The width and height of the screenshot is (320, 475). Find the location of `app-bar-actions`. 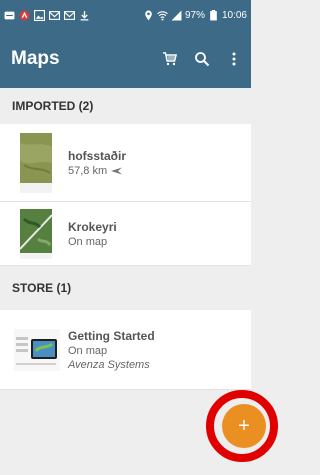

app-bar-actions is located at coordinates (202, 59).